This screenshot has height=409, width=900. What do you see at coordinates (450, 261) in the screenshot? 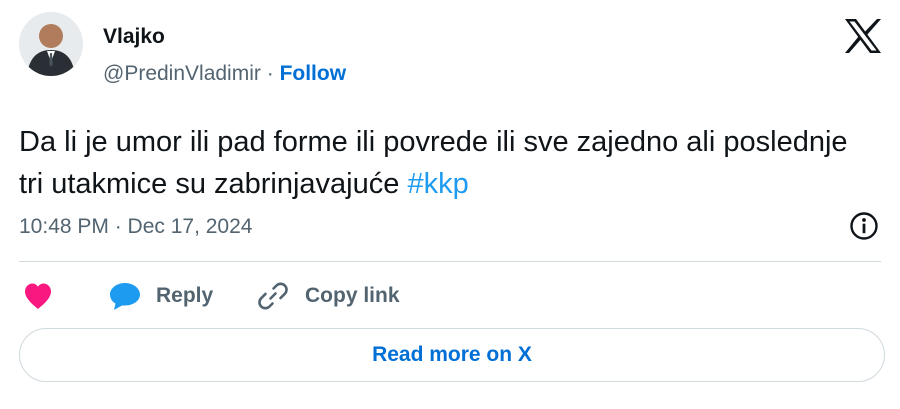
I see `divider` at bounding box center [450, 261].